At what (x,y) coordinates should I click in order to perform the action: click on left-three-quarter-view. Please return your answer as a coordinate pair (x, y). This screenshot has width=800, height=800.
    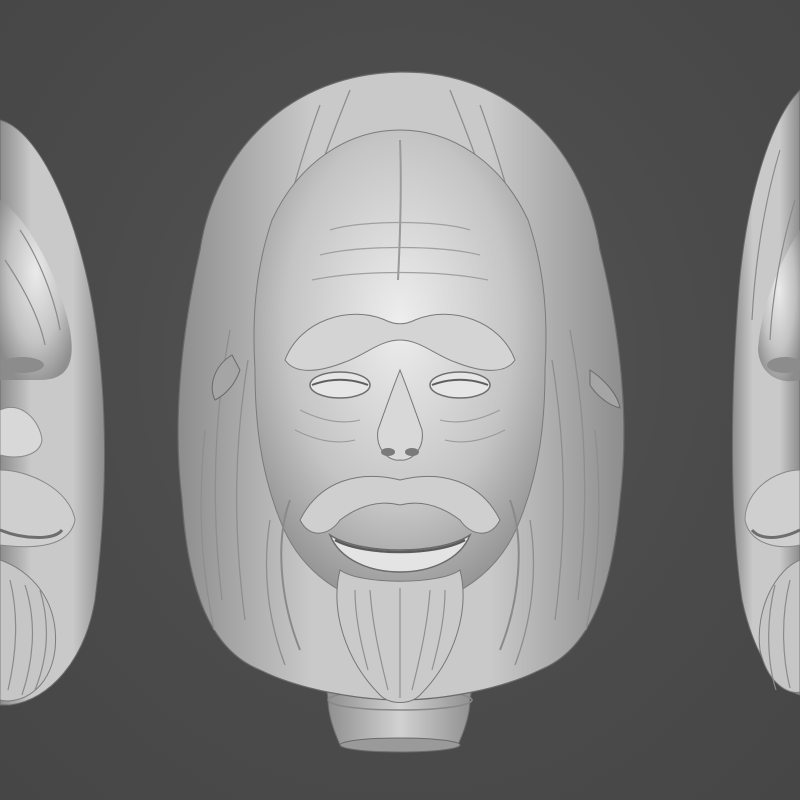
    Looking at the image, I should click on (52, 412).